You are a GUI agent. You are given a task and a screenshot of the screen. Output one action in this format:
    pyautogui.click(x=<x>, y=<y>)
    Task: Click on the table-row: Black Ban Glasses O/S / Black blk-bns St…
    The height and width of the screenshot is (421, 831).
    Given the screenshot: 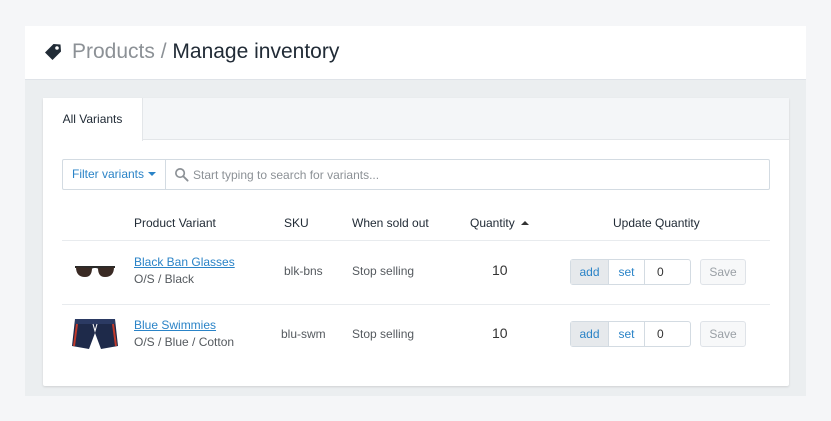 What is the action you would take?
    pyautogui.click(x=416, y=272)
    